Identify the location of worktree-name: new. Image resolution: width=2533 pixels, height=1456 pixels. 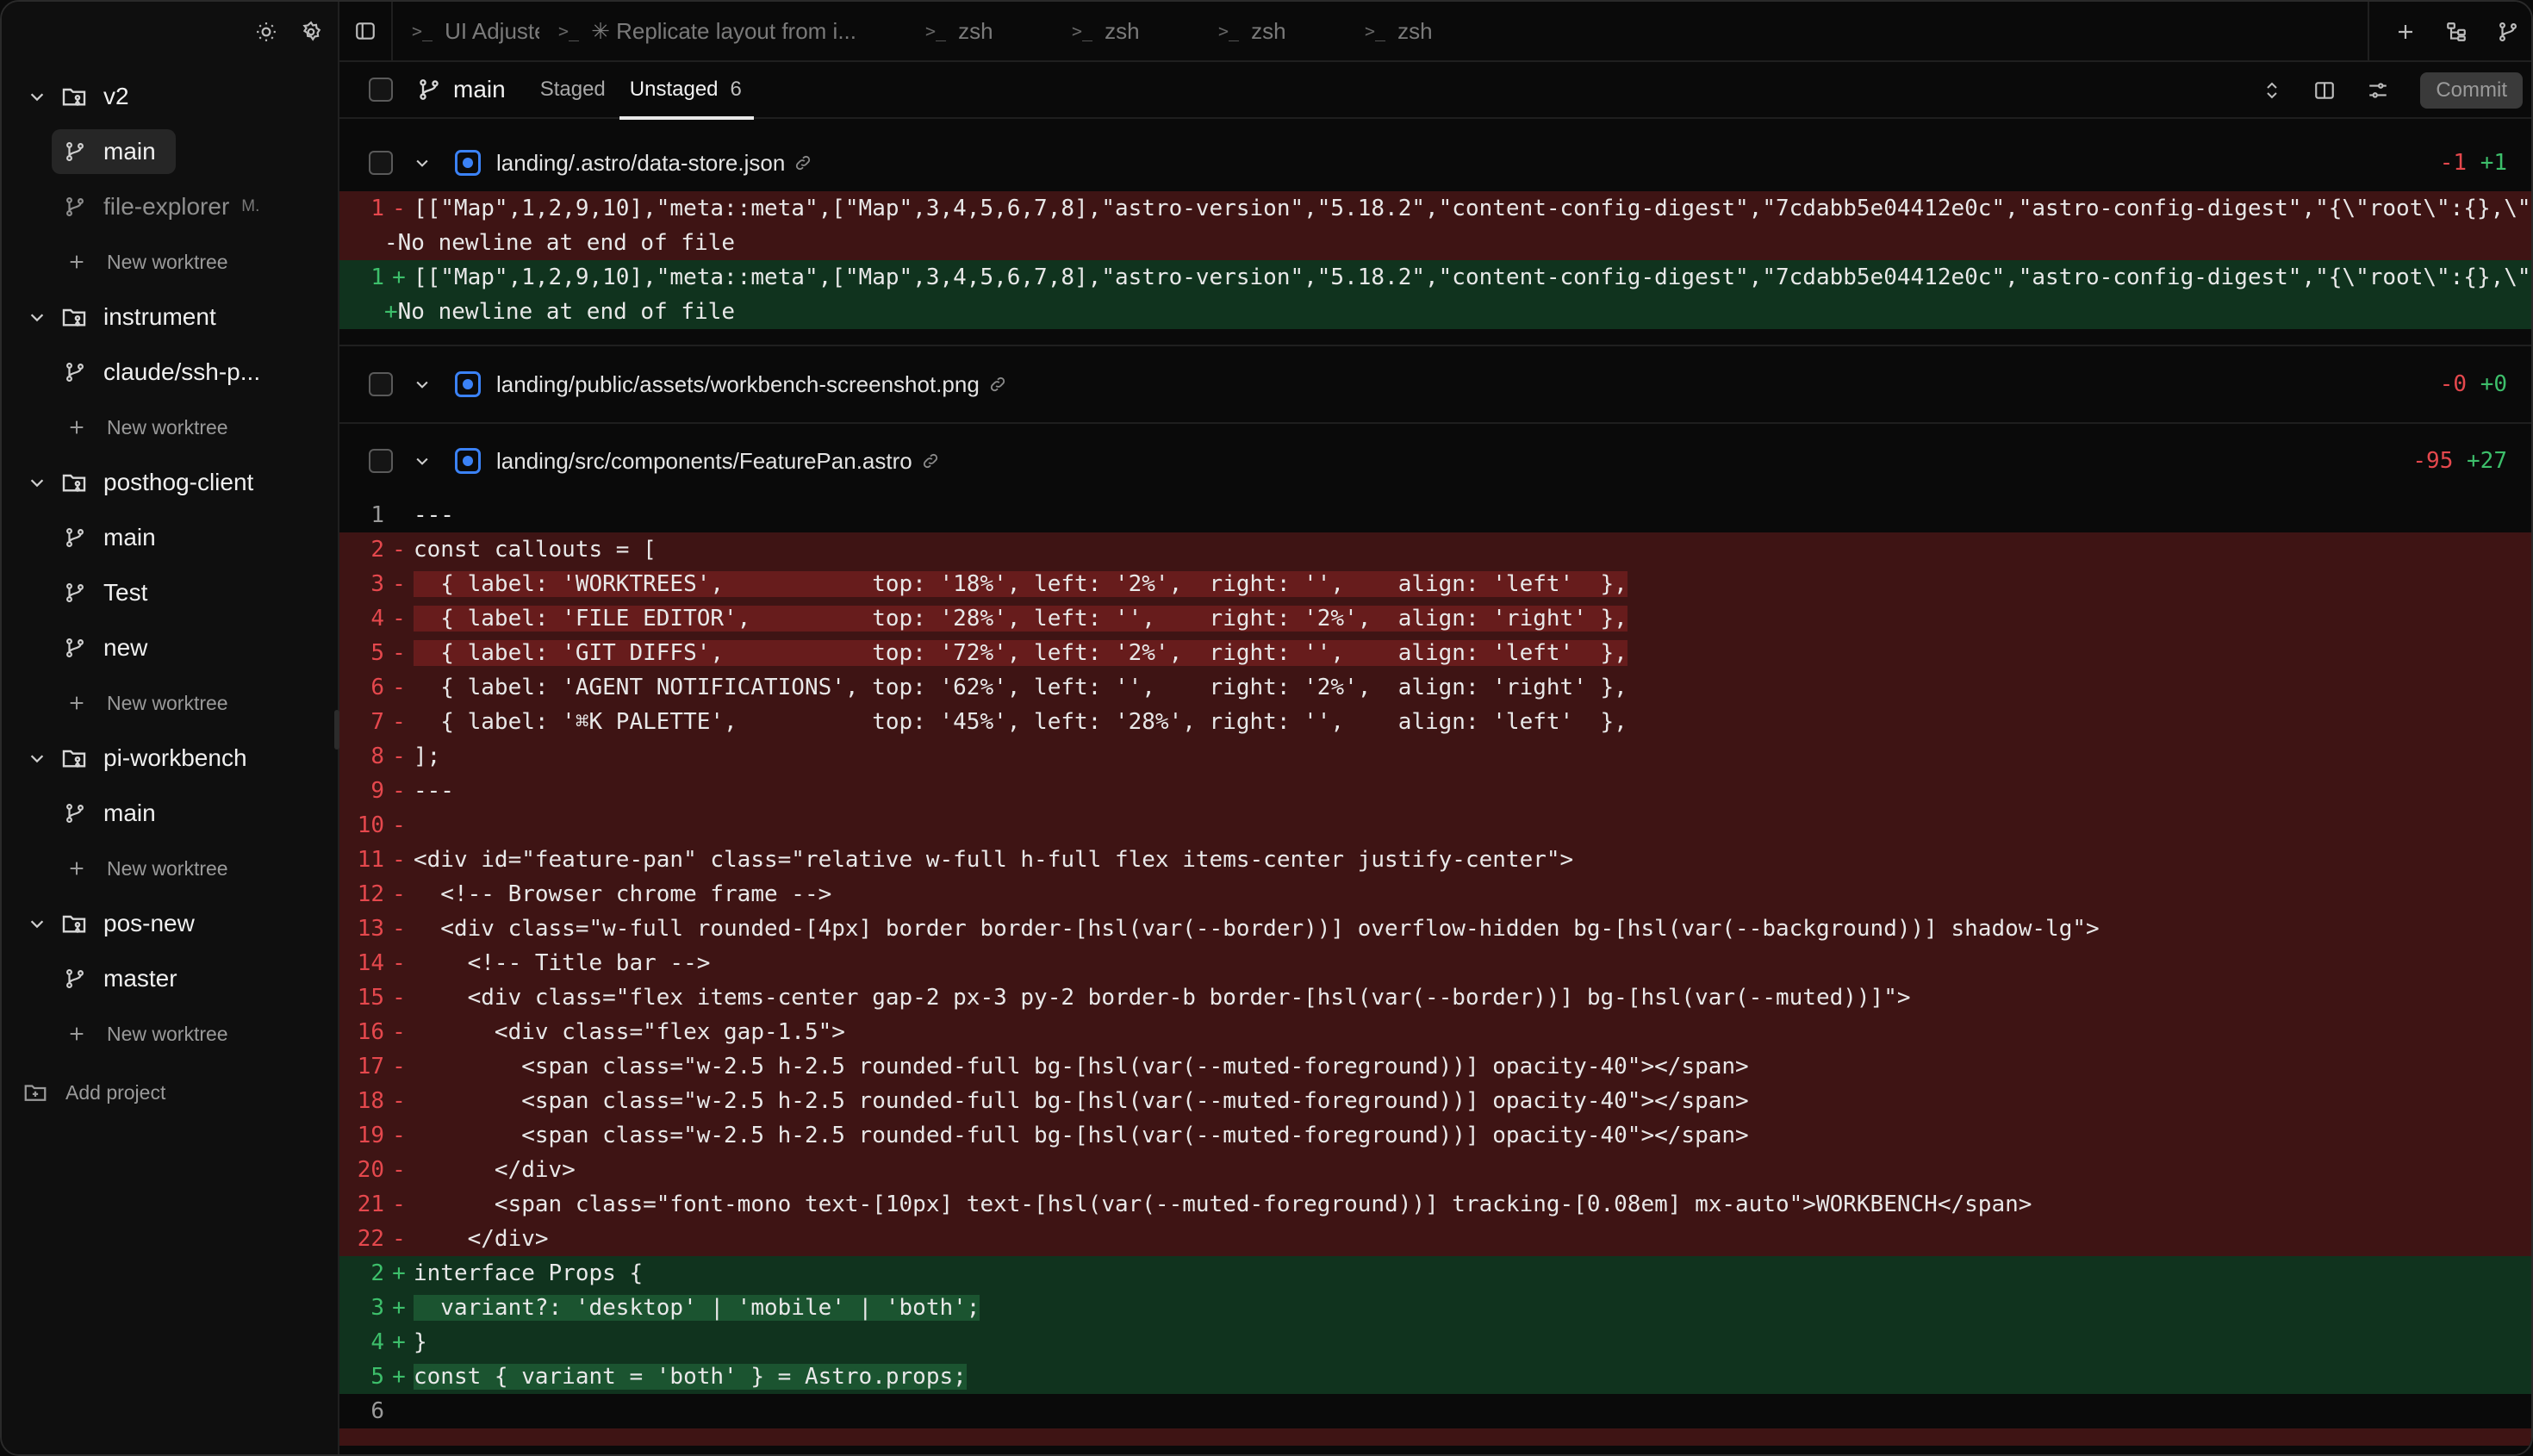
(125, 648).